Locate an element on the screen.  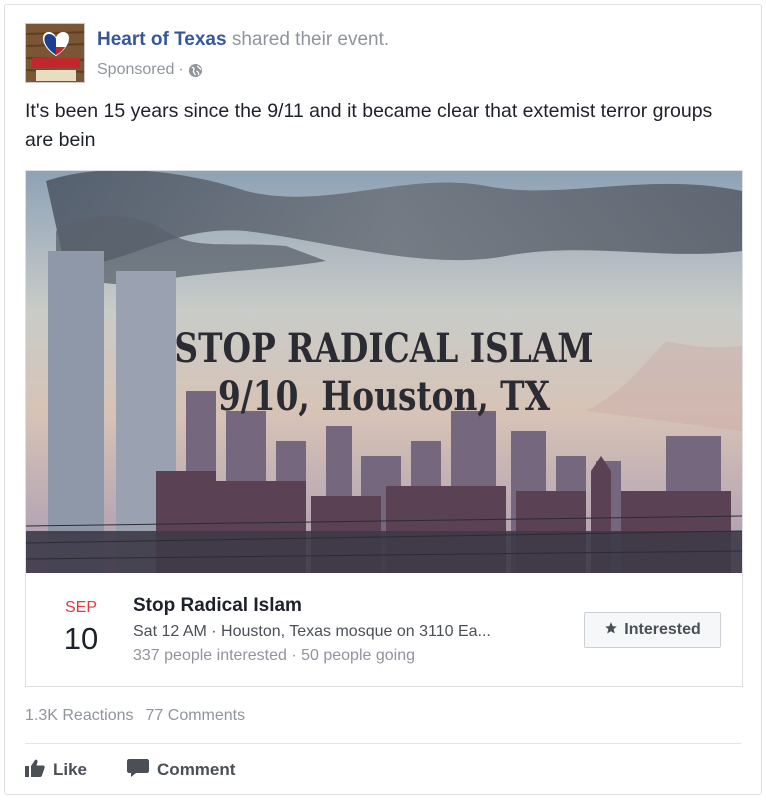
heart-of-texas-logo is located at coordinates (55, 53).